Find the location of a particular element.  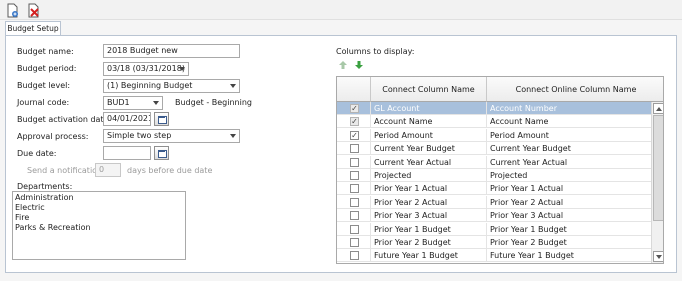

table-row: Projected Projected is located at coordinates (494, 175).